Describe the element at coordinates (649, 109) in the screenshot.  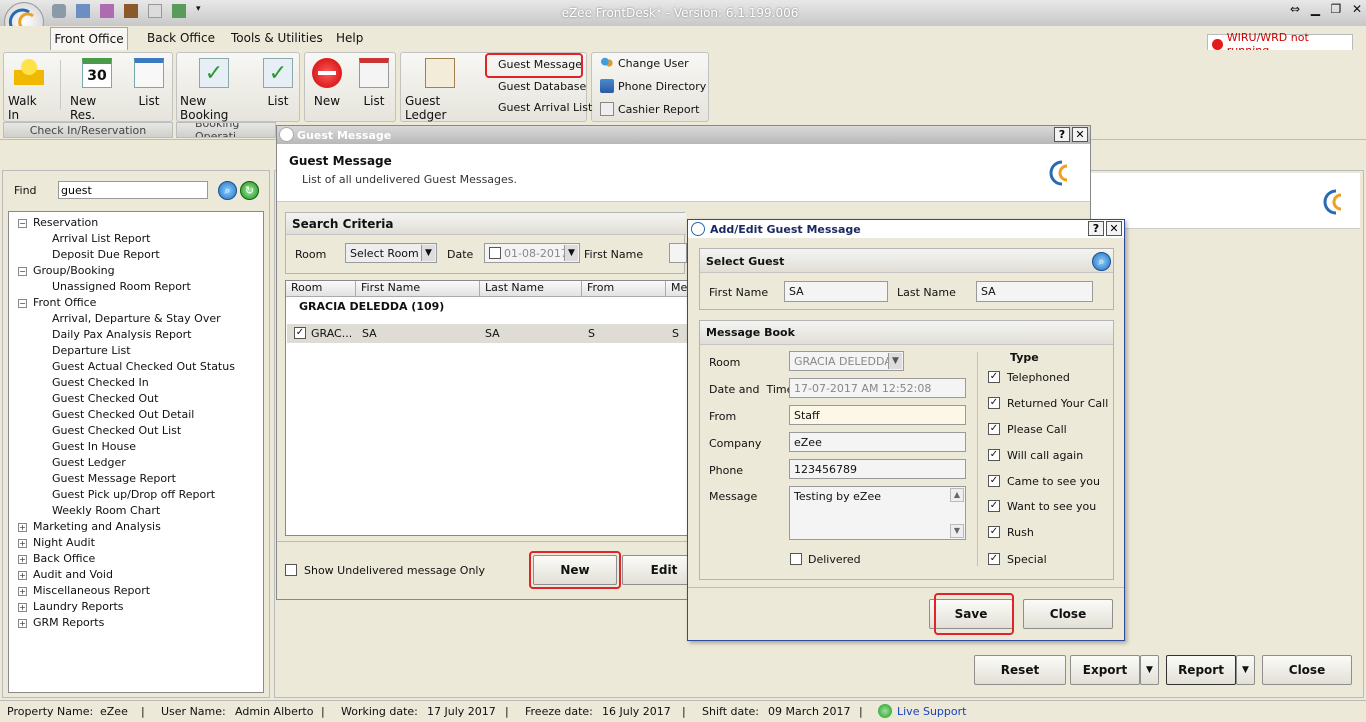
I see `cashier-report-link: Cashier Report` at that location.